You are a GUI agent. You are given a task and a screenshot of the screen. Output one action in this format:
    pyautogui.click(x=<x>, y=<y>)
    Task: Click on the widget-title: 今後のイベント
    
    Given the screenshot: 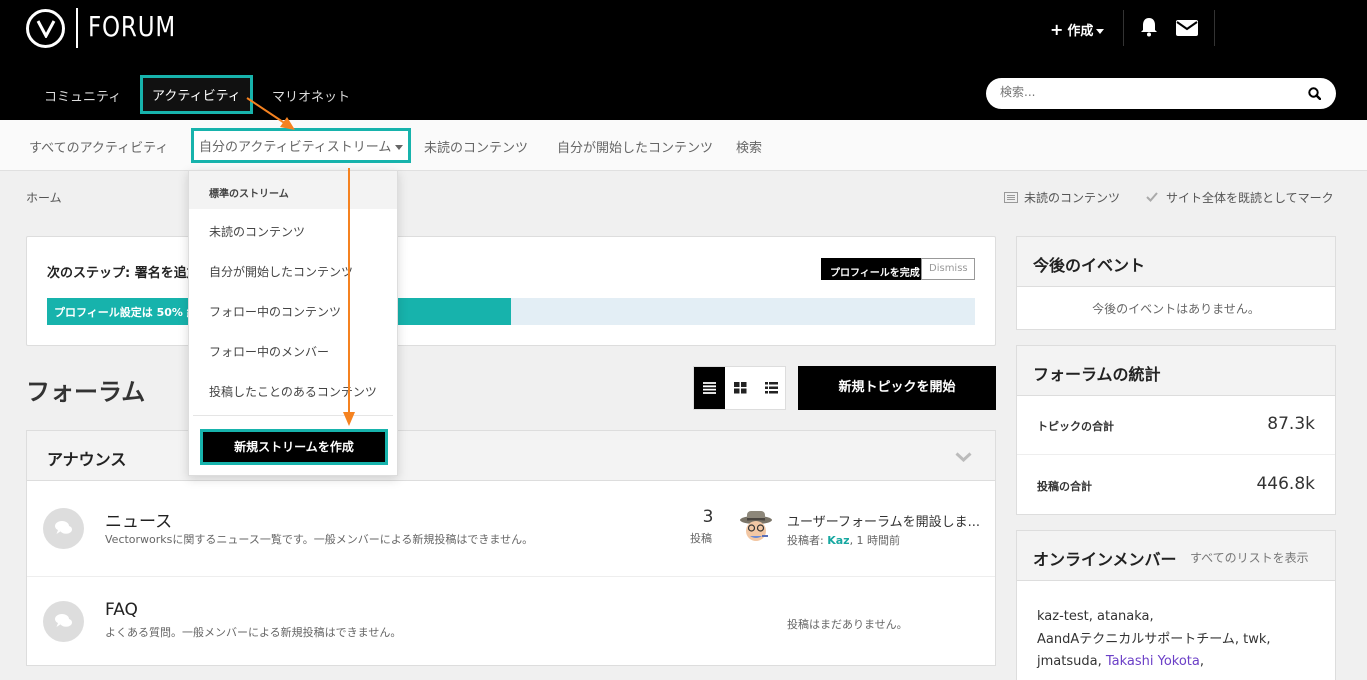 What is the action you would take?
    pyautogui.click(x=1089, y=265)
    